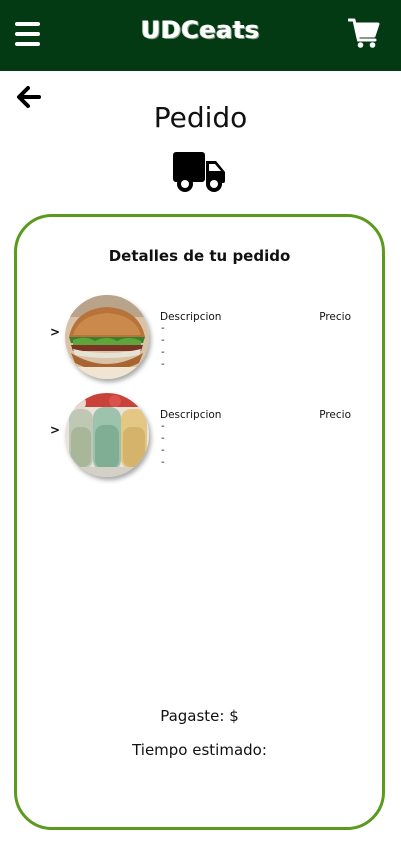  I want to click on estimated-time-label: Tiempo estimado:, so click(199, 750).